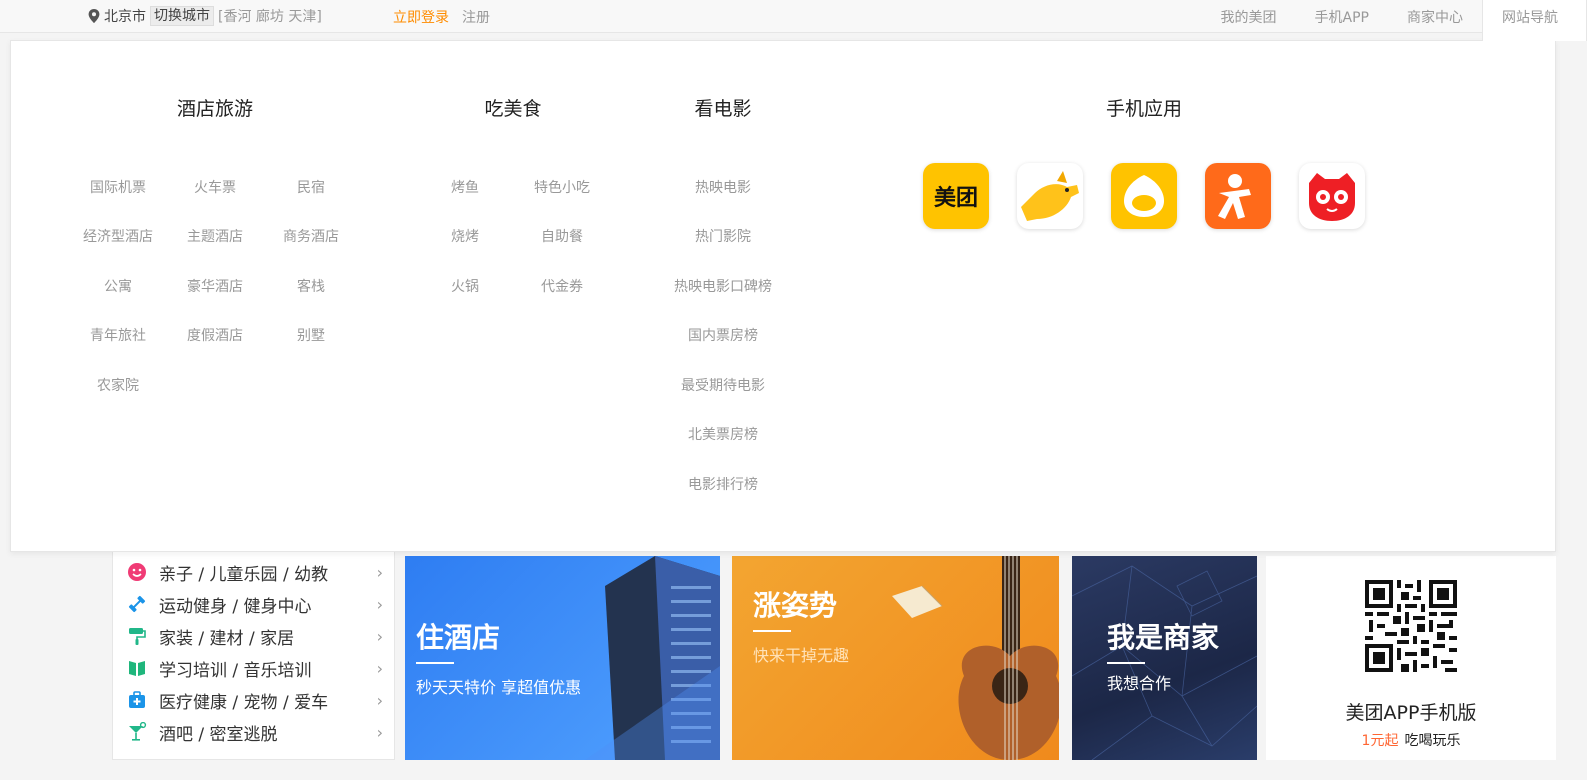 Image resolution: width=1587 pixels, height=780 pixels. I want to click on merchant-banner: 我是商家 我想合作, so click(1164, 658).